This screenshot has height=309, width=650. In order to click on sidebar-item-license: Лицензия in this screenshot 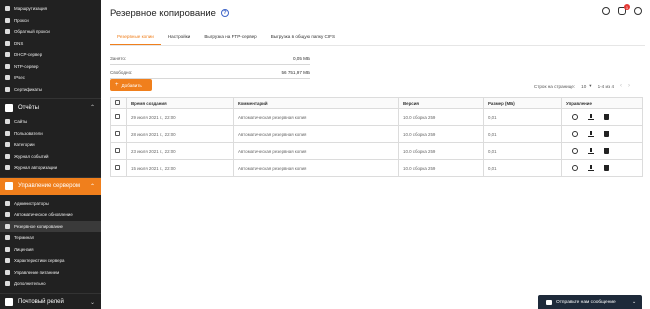, I will do `click(50, 250)`.